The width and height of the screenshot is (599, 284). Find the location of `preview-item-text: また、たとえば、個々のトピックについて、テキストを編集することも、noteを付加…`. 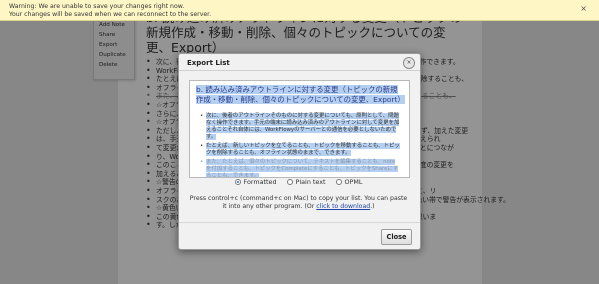

preview-item-text: また、たとえば、個々のトピックについて、テキストを編集することも、noteを付加… is located at coordinates (302, 168).